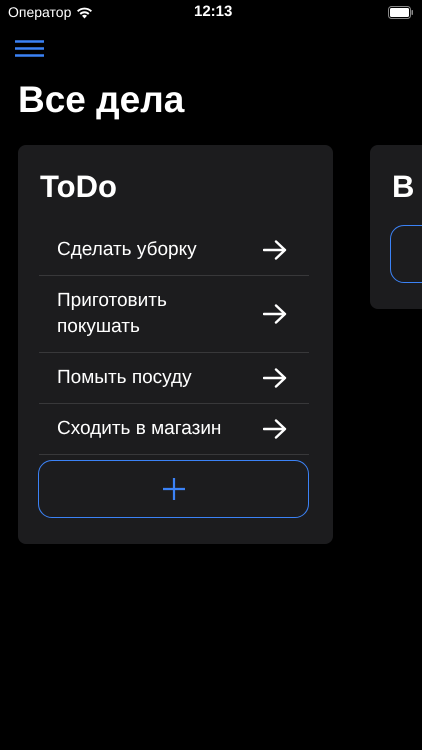 This screenshot has height=750, width=422. I want to click on plus-icon, so click(174, 489).